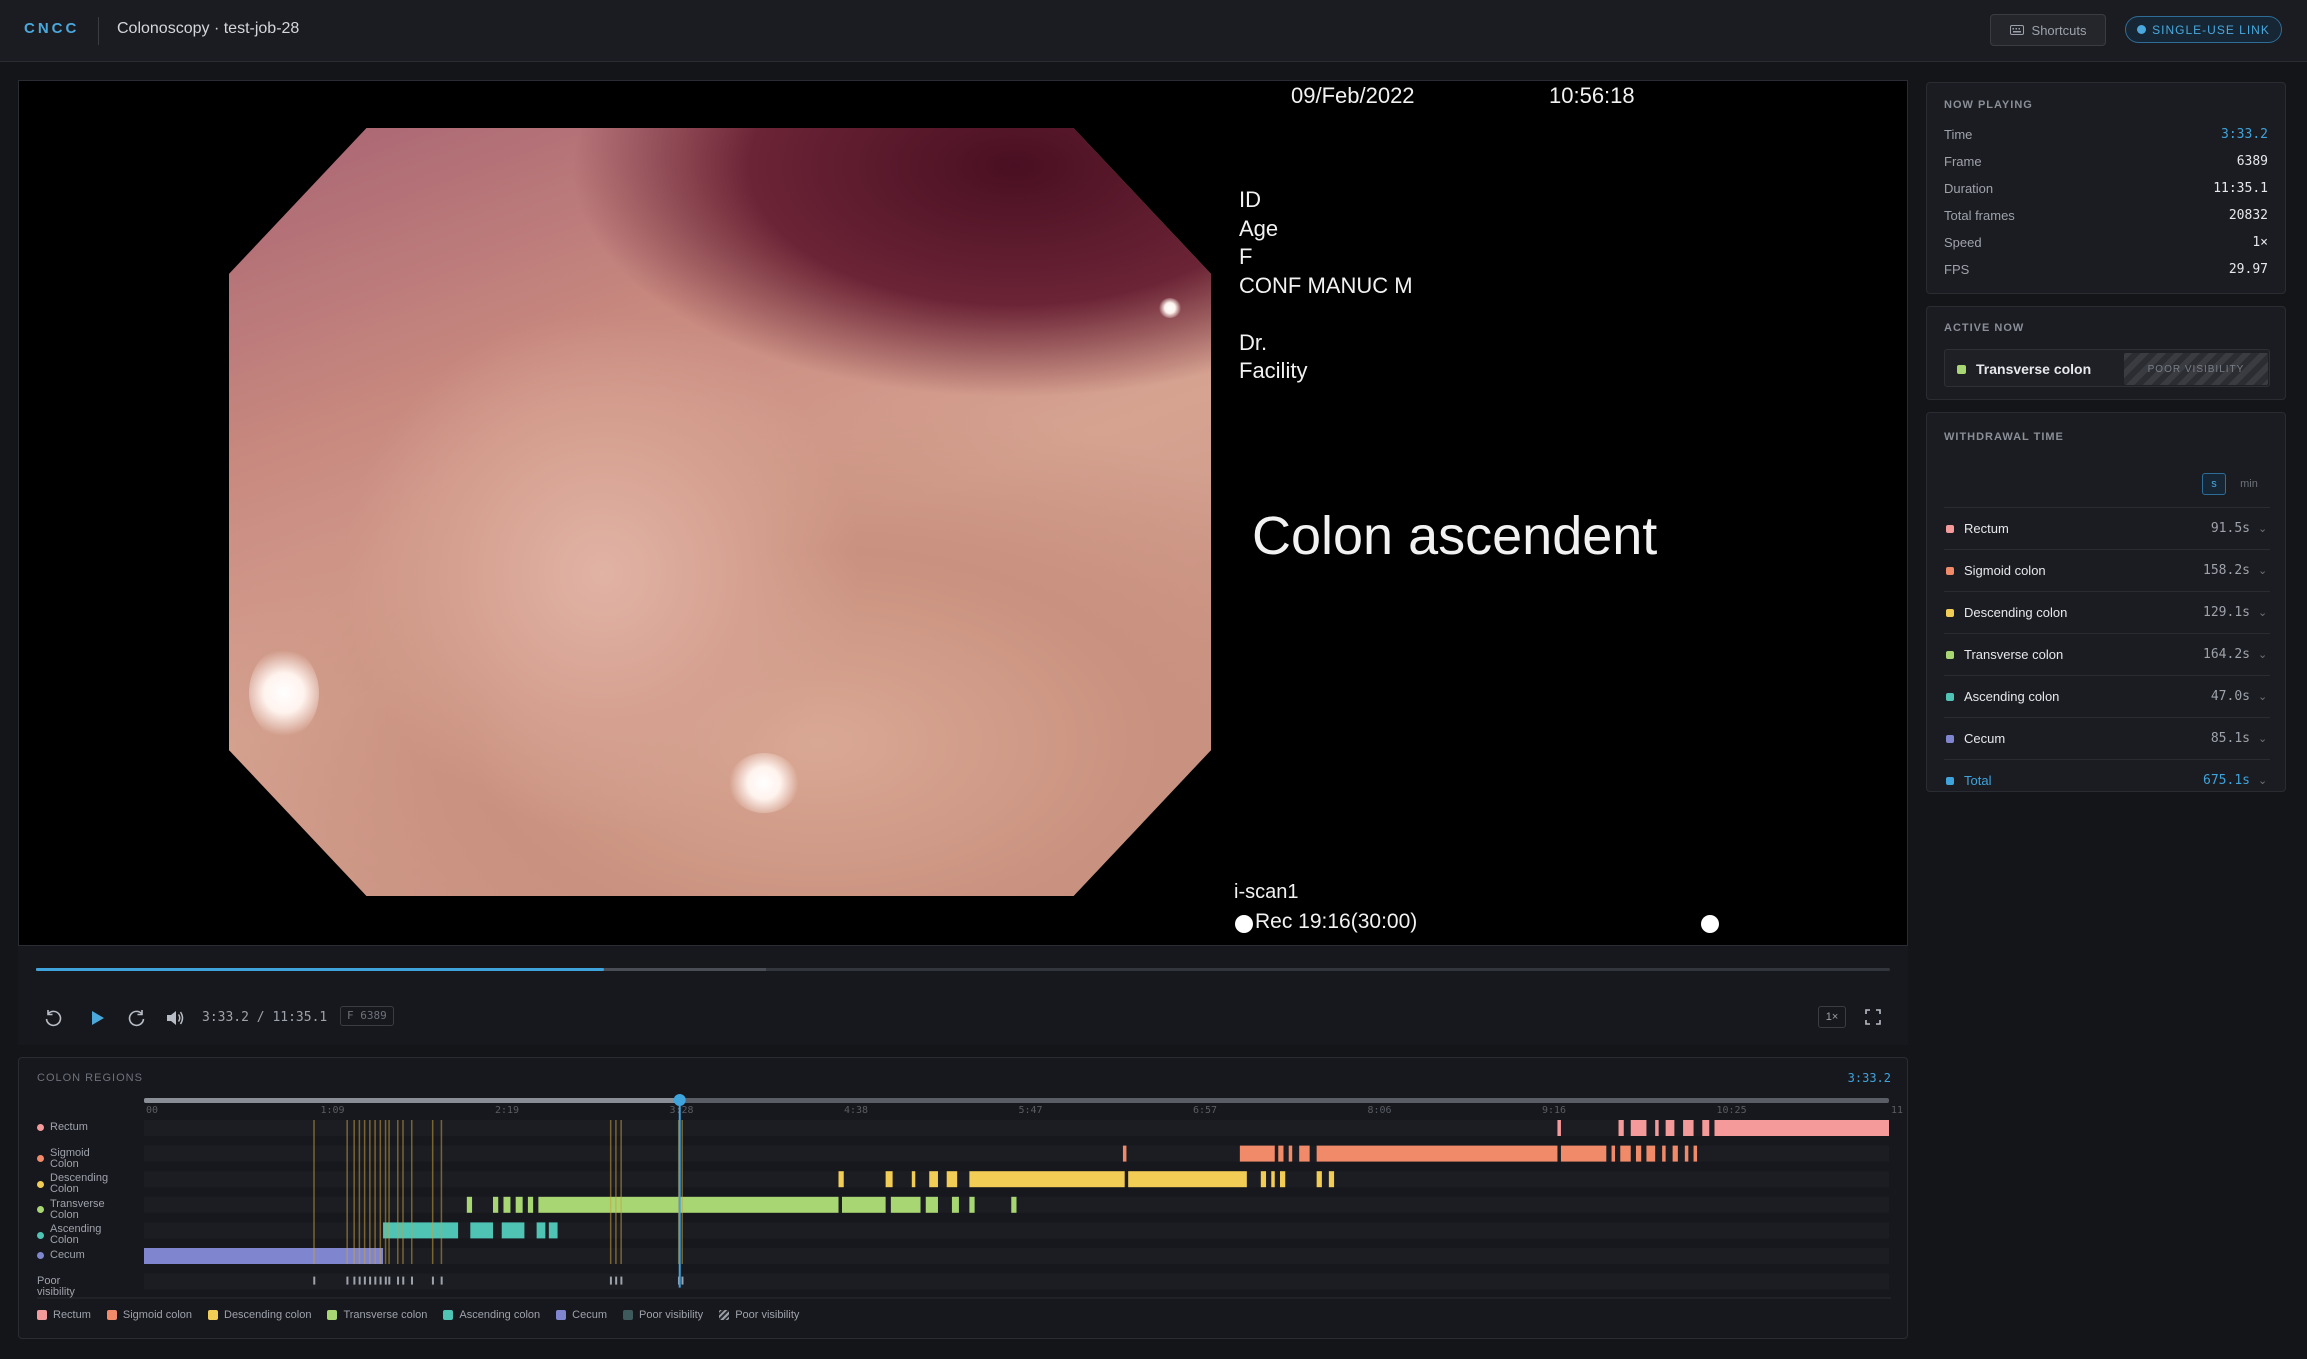 This screenshot has height=1359, width=2307. Describe the element at coordinates (67, 1255) in the screenshot. I see `row-label-text: Cecum` at that location.